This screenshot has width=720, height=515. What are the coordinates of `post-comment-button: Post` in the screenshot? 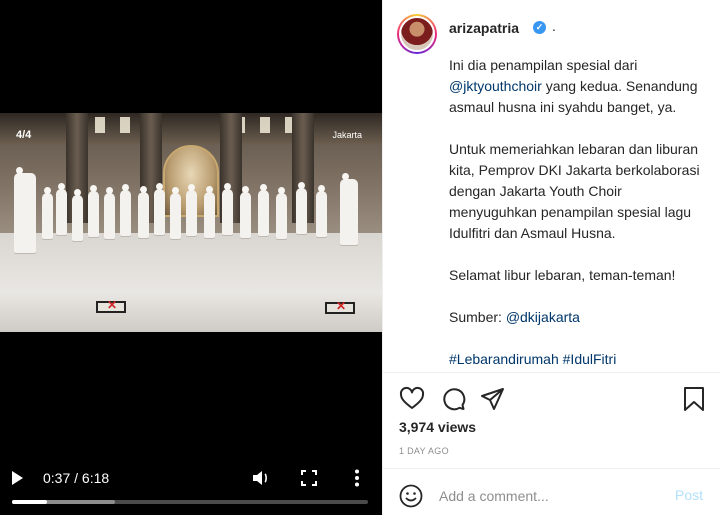 It's located at (689, 495).